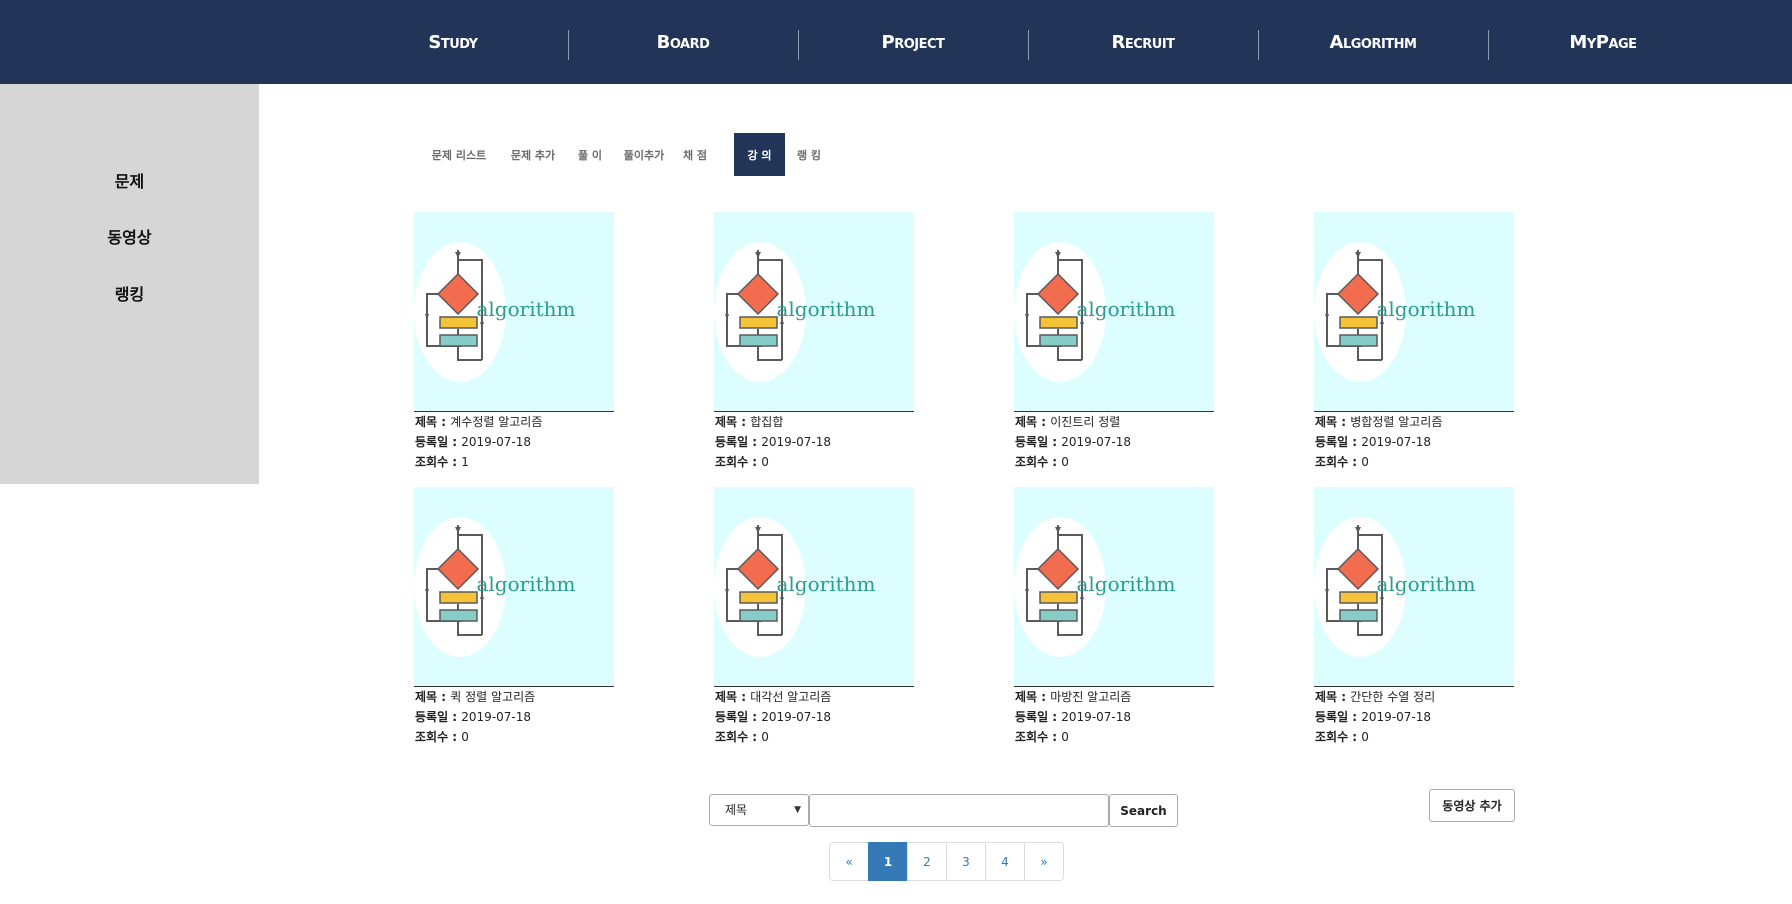  I want to click on lecture-title: 간단한 수열 정리, so click(1393, 697).